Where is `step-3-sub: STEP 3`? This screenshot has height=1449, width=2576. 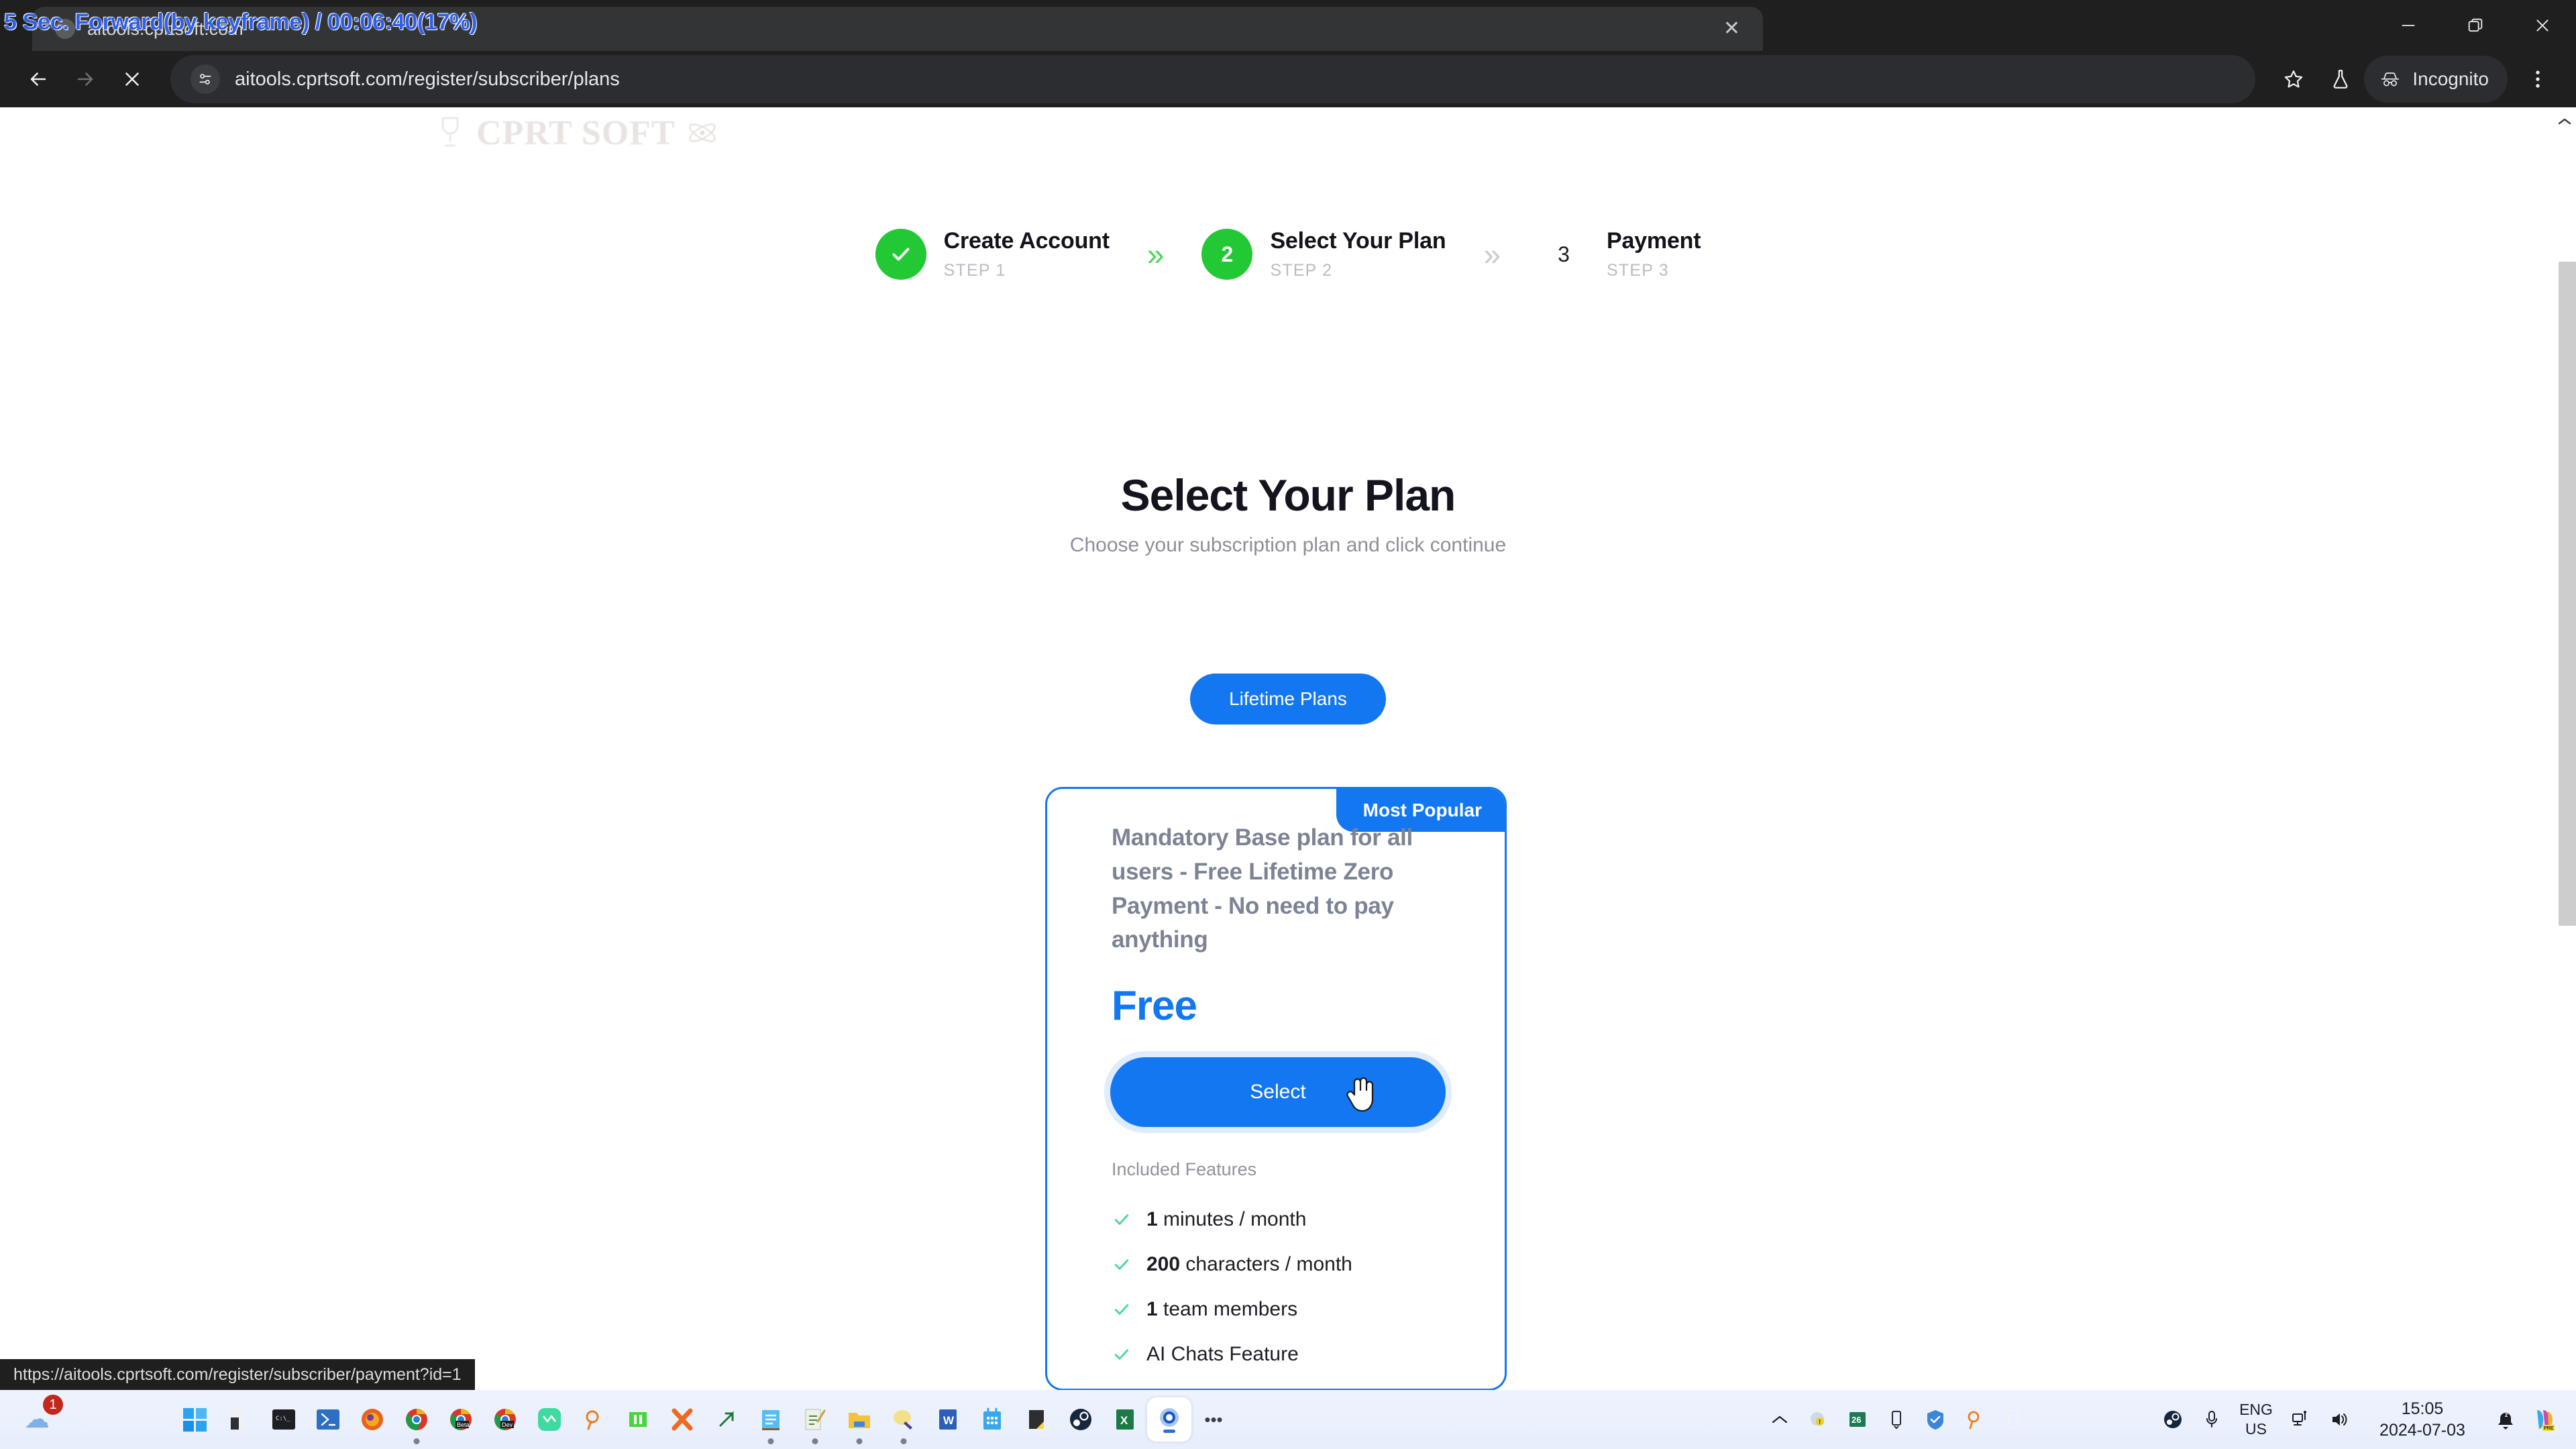
step-3-sub: STEP 3 is located at coordinates (1638, 270).